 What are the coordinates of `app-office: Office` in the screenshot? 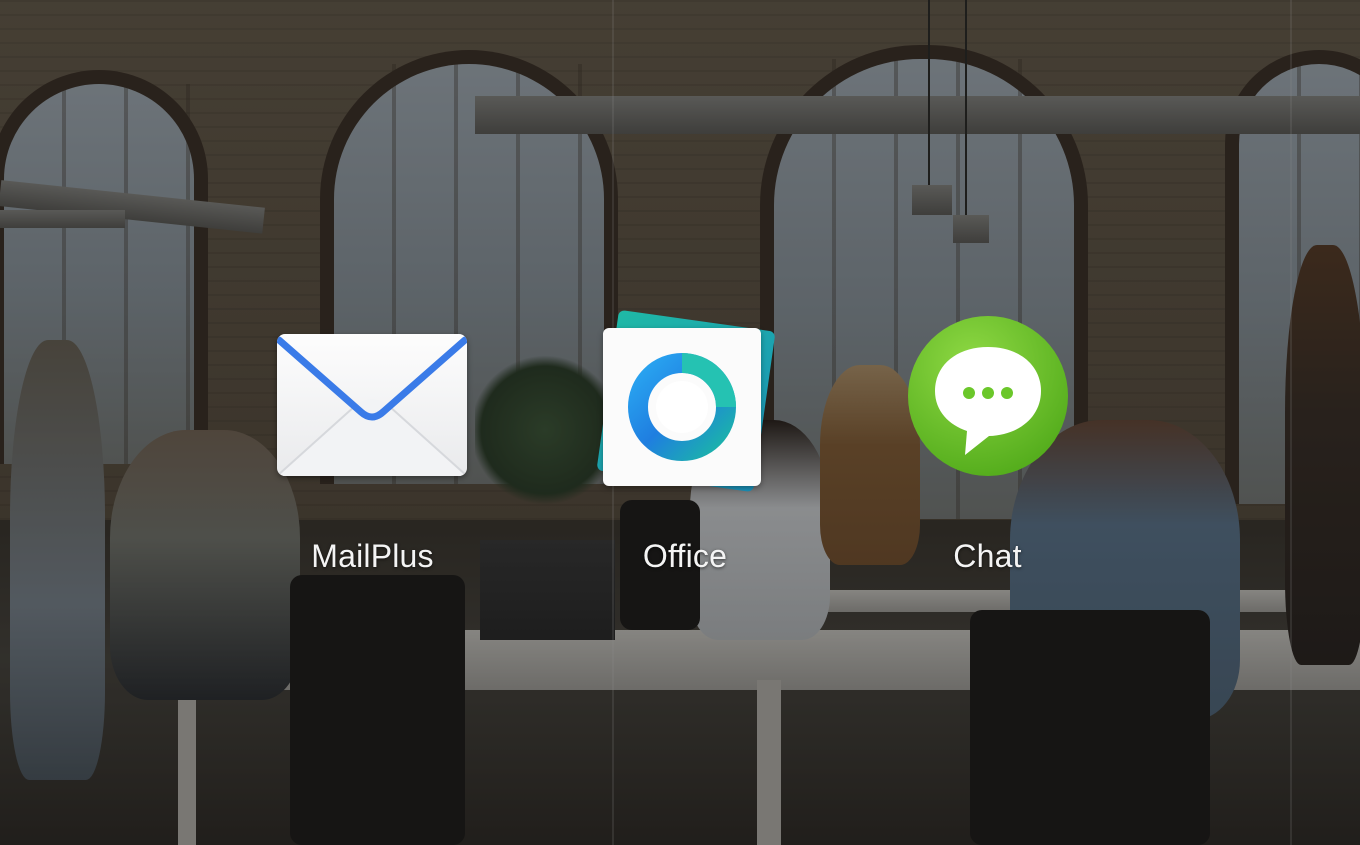 It's located at (685, 448).